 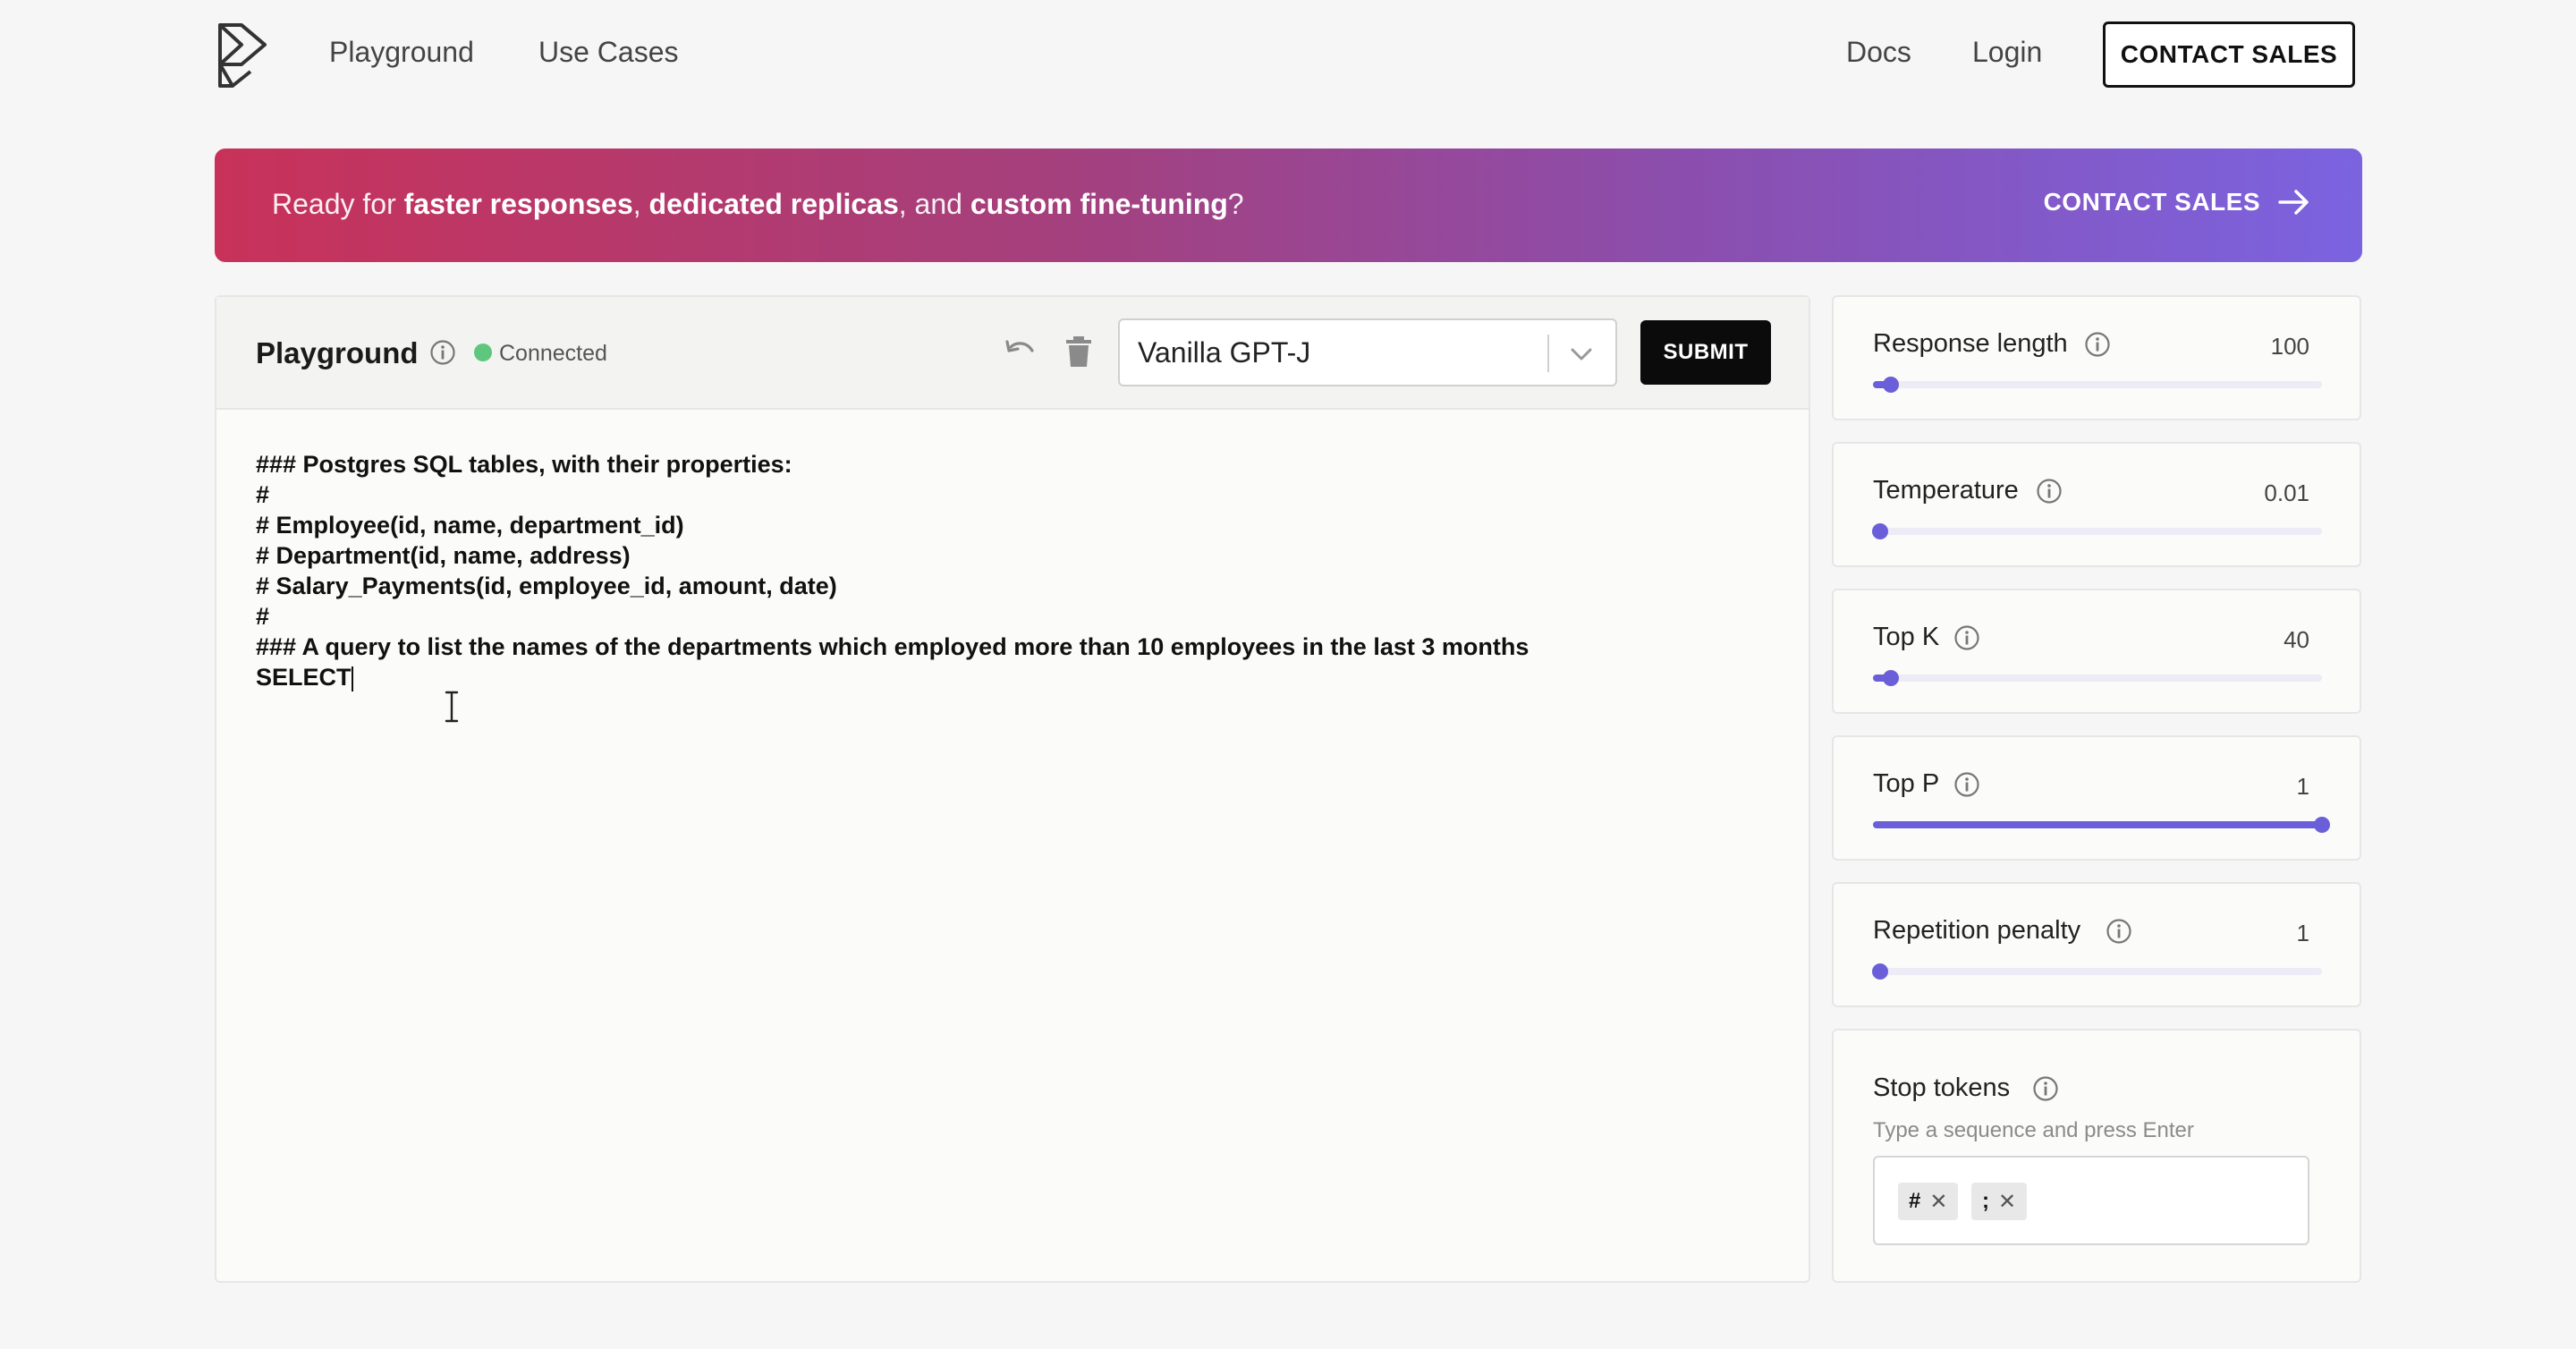 I want to click on top-k-slider, so click(x=2097, y=678).